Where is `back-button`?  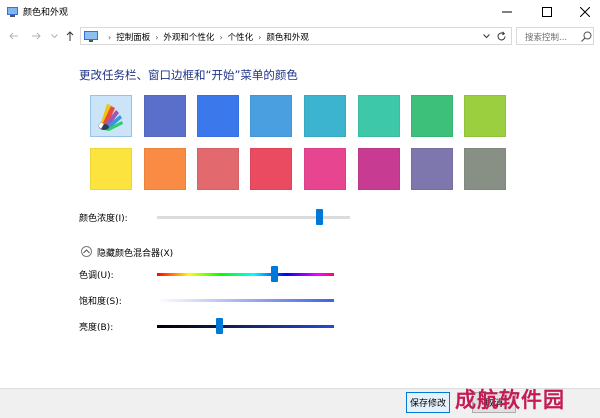
back-button is located at coordinates (14, 36).